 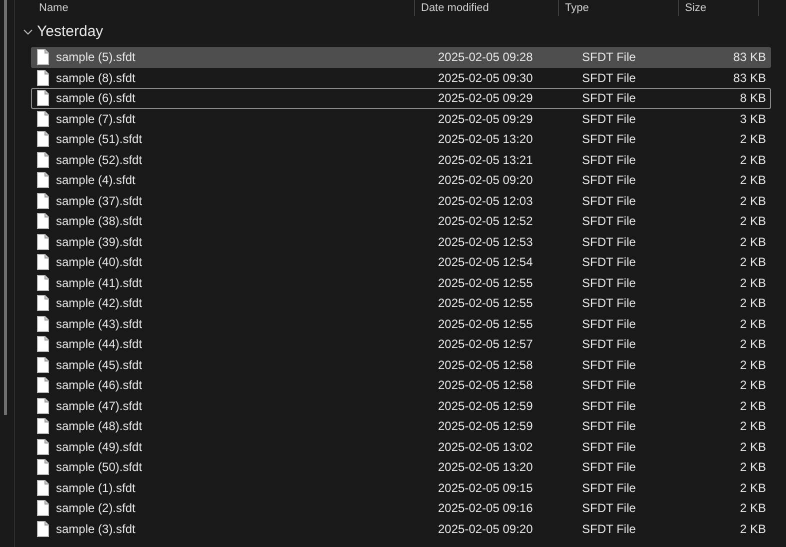 I want to click on date-modified: 2025-02-05 12:59, so click(x=486, y=427).